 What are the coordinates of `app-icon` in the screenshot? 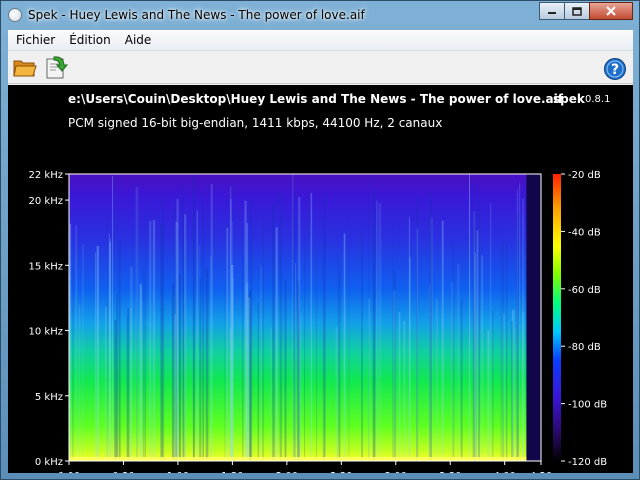 It's located at (15, 15).